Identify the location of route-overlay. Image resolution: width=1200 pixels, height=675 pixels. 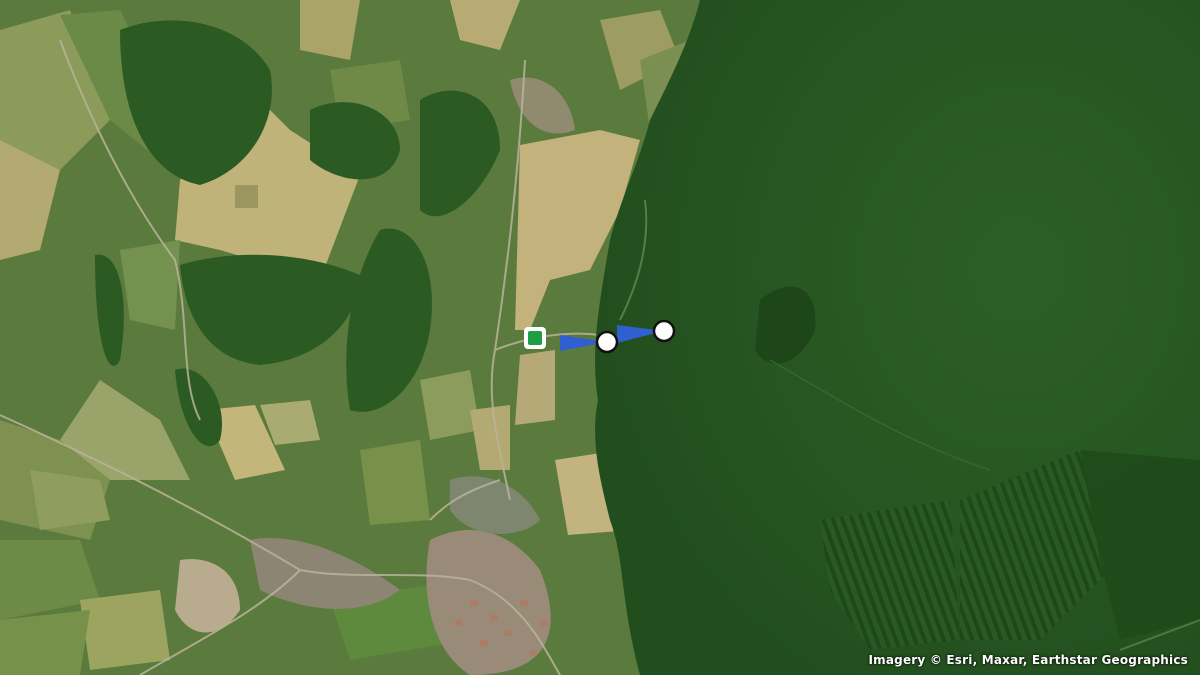
(600, 336).